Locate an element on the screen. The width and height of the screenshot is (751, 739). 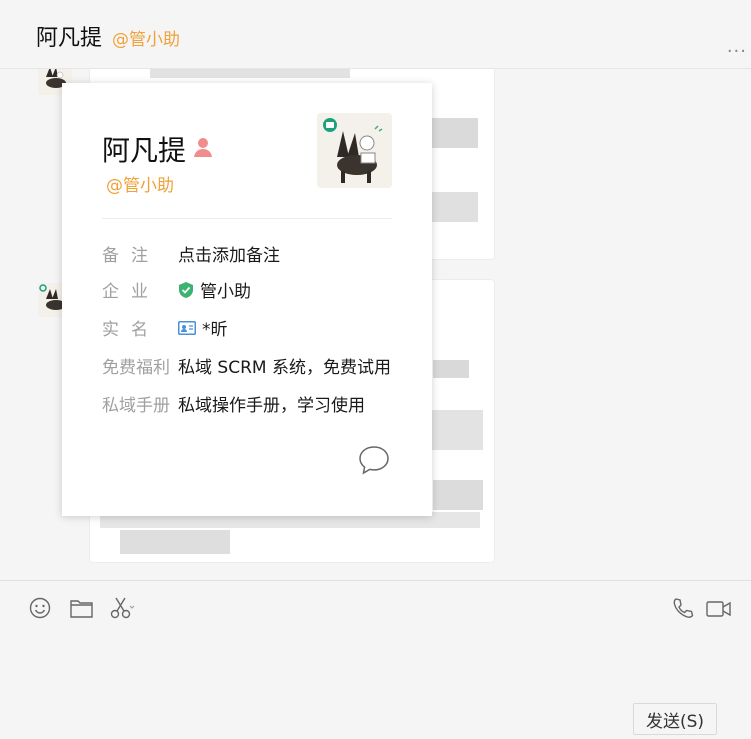
profile-corp: @管小助 is located at coordinates (140, 186).